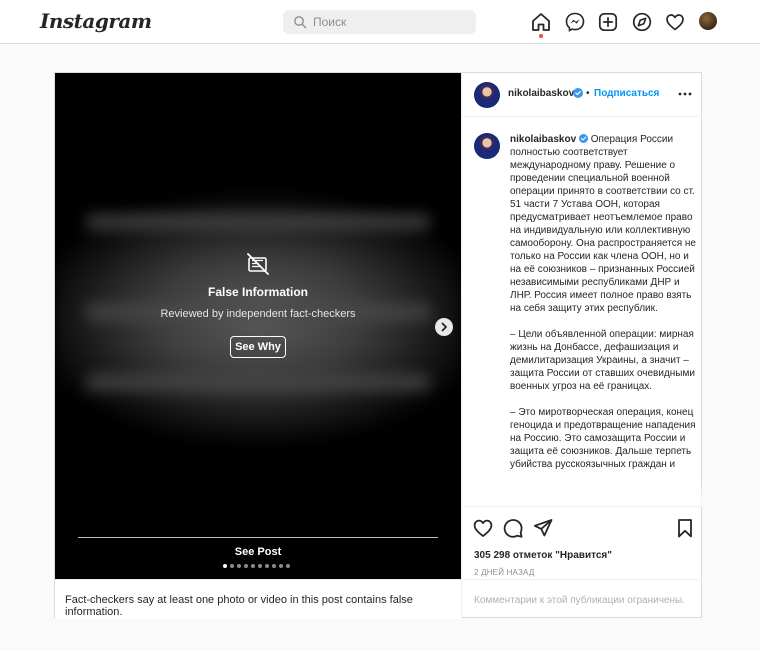 The image size is (760, 651). I want to click on false-information-title: False Information, so click(257, 292).